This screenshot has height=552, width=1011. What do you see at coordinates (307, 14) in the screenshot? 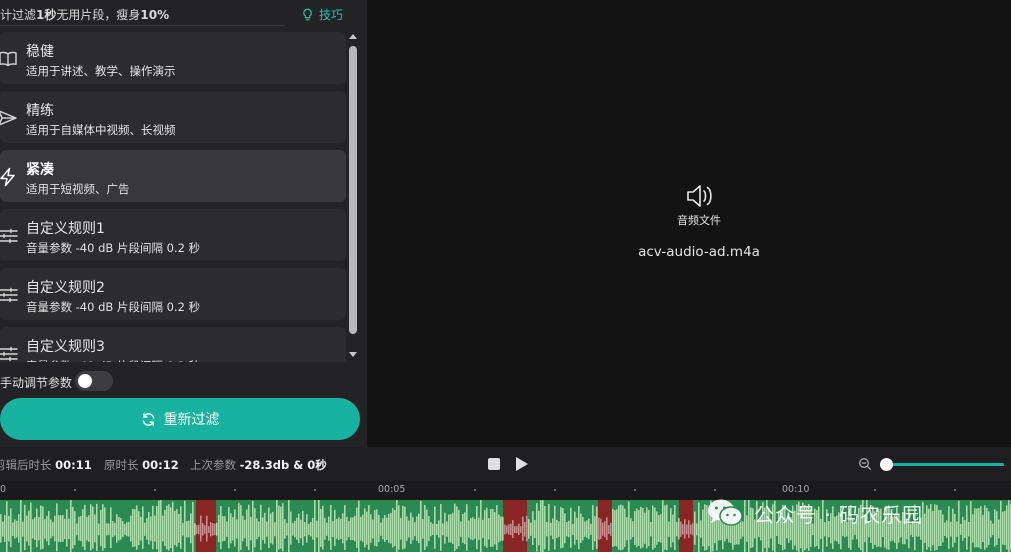
I see `lightbulb-icon` at bounding box center [307, 14].